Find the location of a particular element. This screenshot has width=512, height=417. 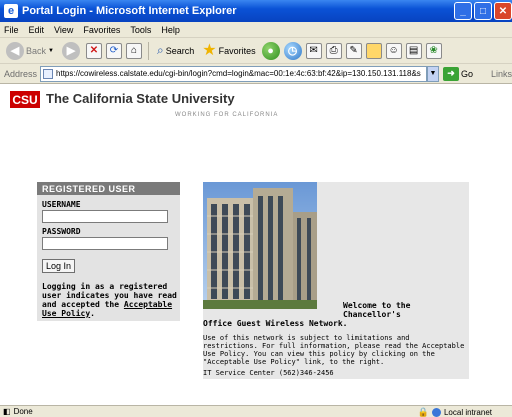

security-zone: 🔒 Local intranet is located at coordinates (455, 411).